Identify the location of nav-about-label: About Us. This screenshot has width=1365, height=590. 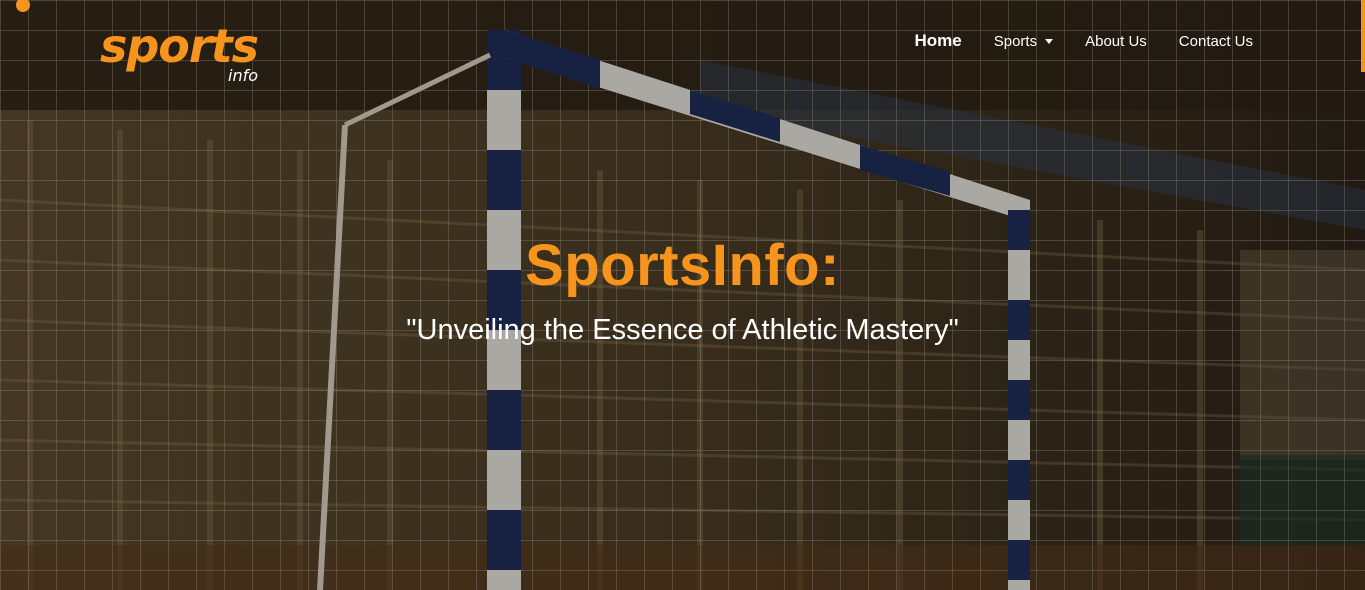
(1116, 41).